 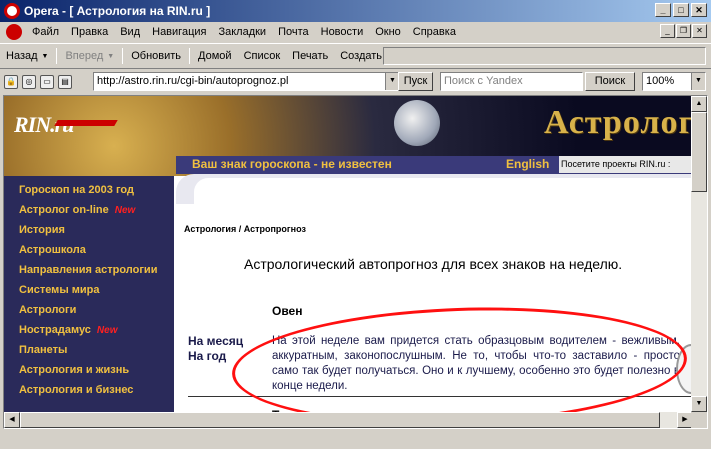 I want to click on forward-button: Вперед ▼, so click(x=89, y=56).